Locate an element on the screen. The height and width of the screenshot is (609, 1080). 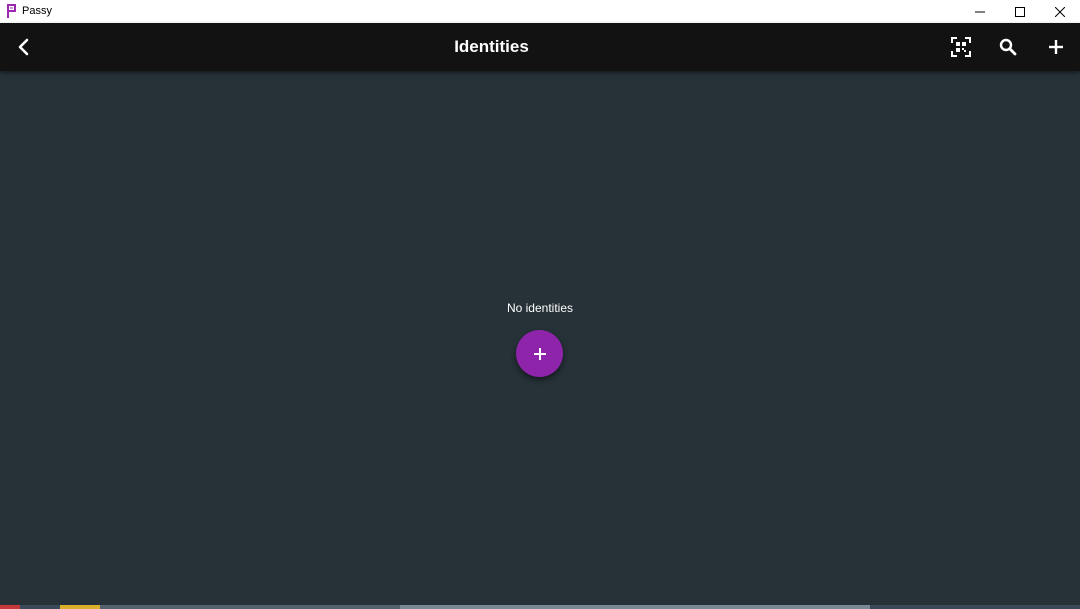
qr-scan-icon is located at coordinates (961, 47).